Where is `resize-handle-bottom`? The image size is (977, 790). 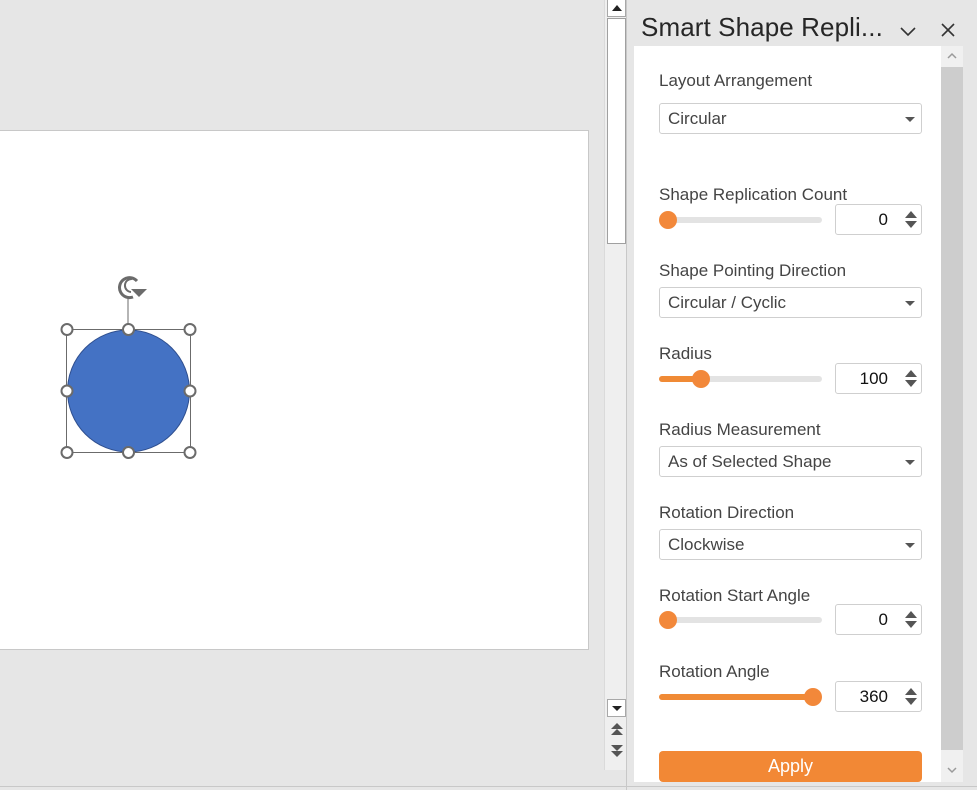 resize-handle-bottom is located at coordinates (128, 452).